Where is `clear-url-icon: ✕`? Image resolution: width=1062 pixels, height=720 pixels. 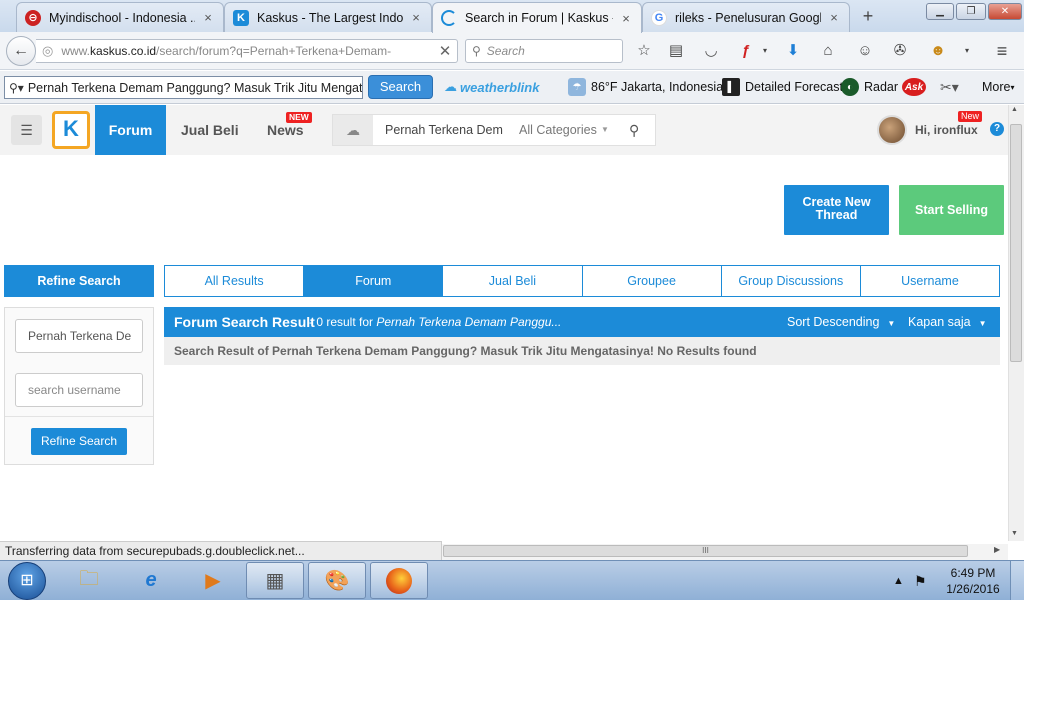 clear-url-icon: ✕ is located at coordinates (445, 51).